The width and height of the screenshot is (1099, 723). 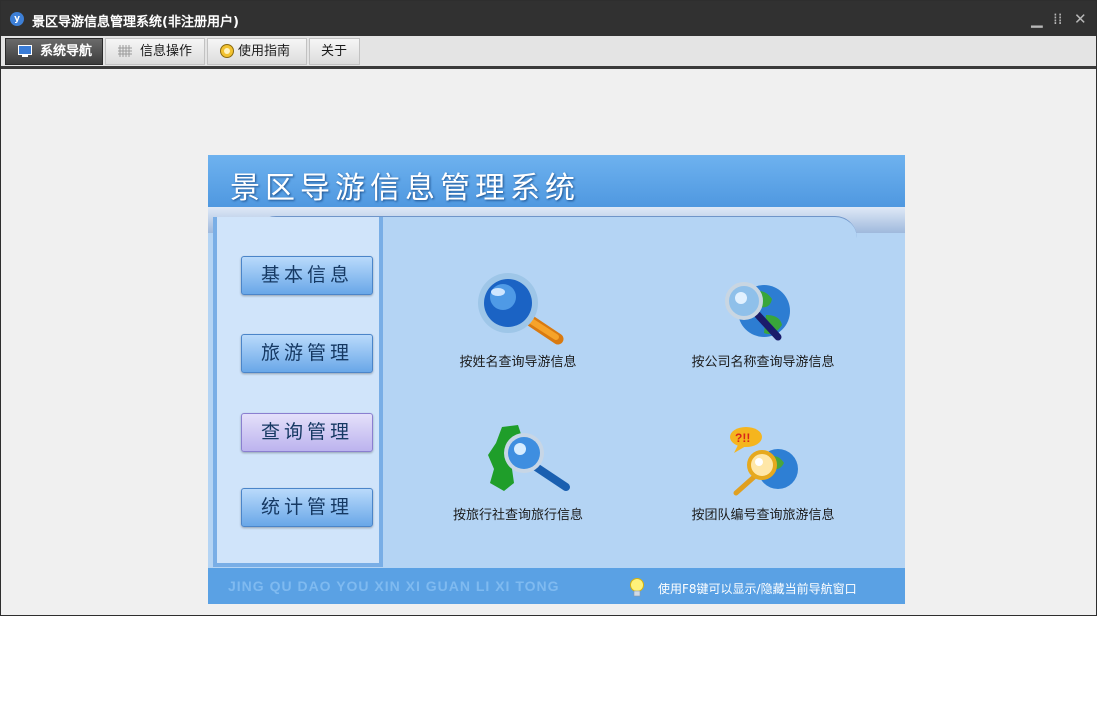 I want to click on minimize-icon: ▁, so click(x=1037, y=19).